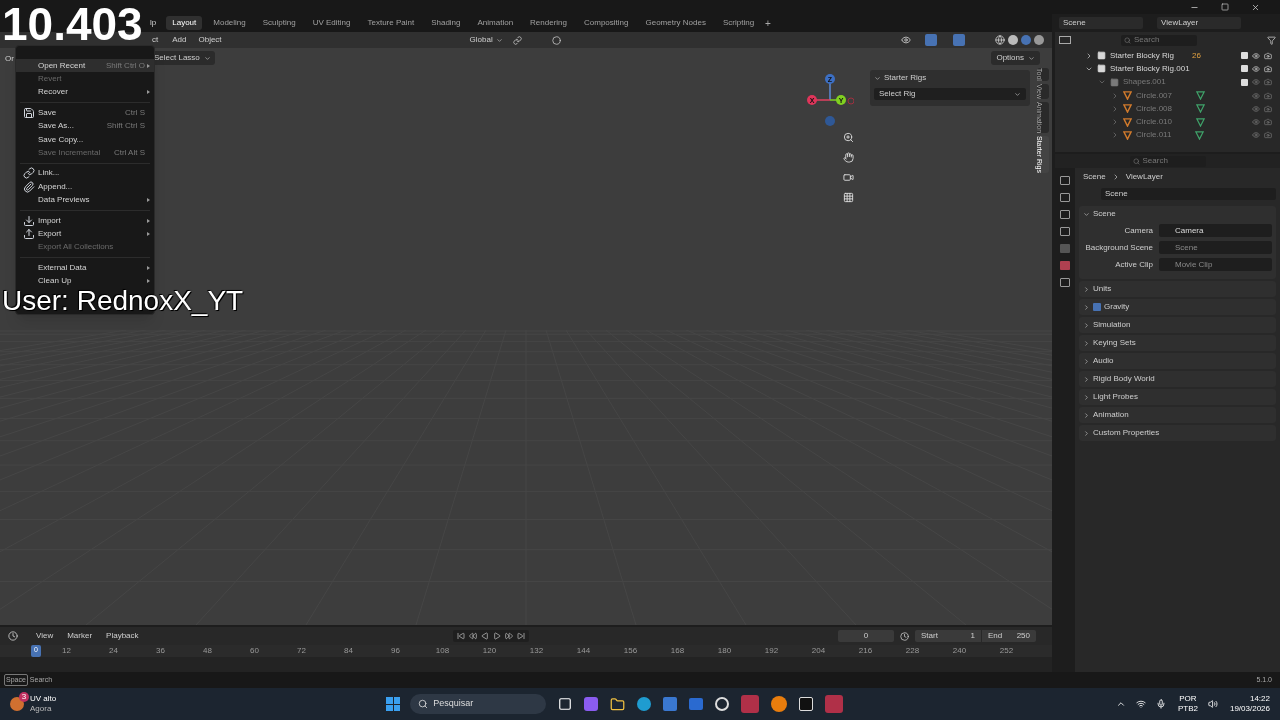 Image resolution: width=1280 pixels, height=720 pixels. Describe the element at coordinates (1249, 709) in the screenshot. I see `clock-date: 19/03/2026` at that location.